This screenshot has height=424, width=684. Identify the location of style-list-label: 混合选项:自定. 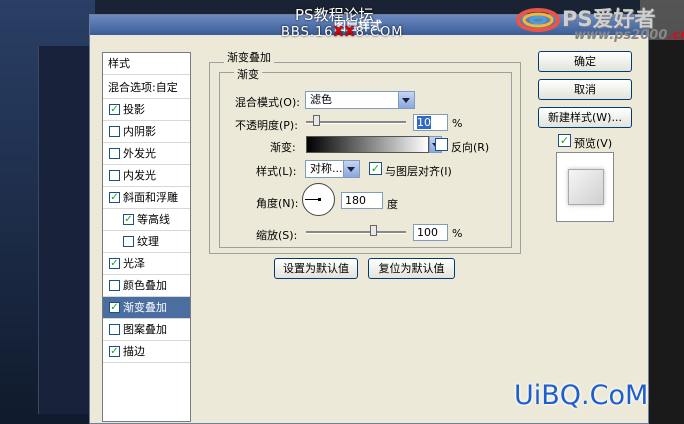
(143, 87).